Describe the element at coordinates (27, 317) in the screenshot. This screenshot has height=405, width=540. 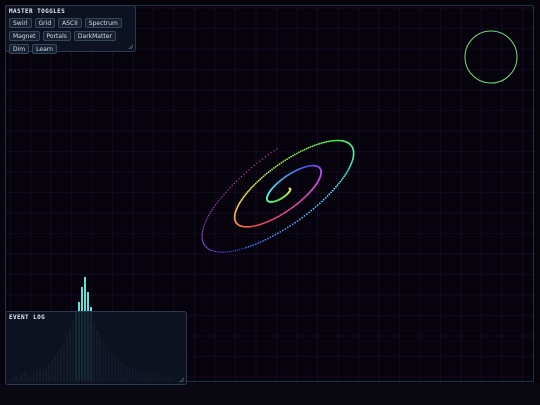
I see `event-log-title: EVENT LOG` at that location.